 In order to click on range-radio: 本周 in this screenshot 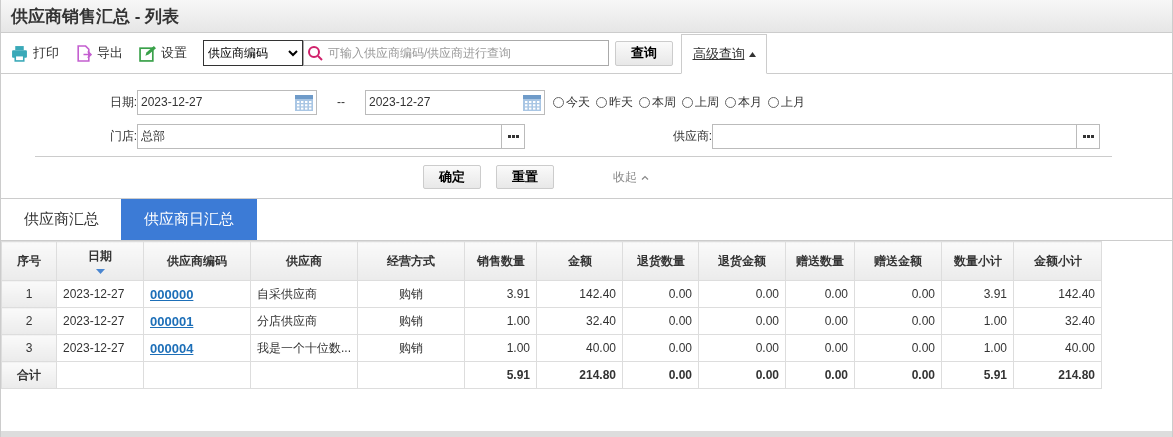, I will do `click(657, 102)`.